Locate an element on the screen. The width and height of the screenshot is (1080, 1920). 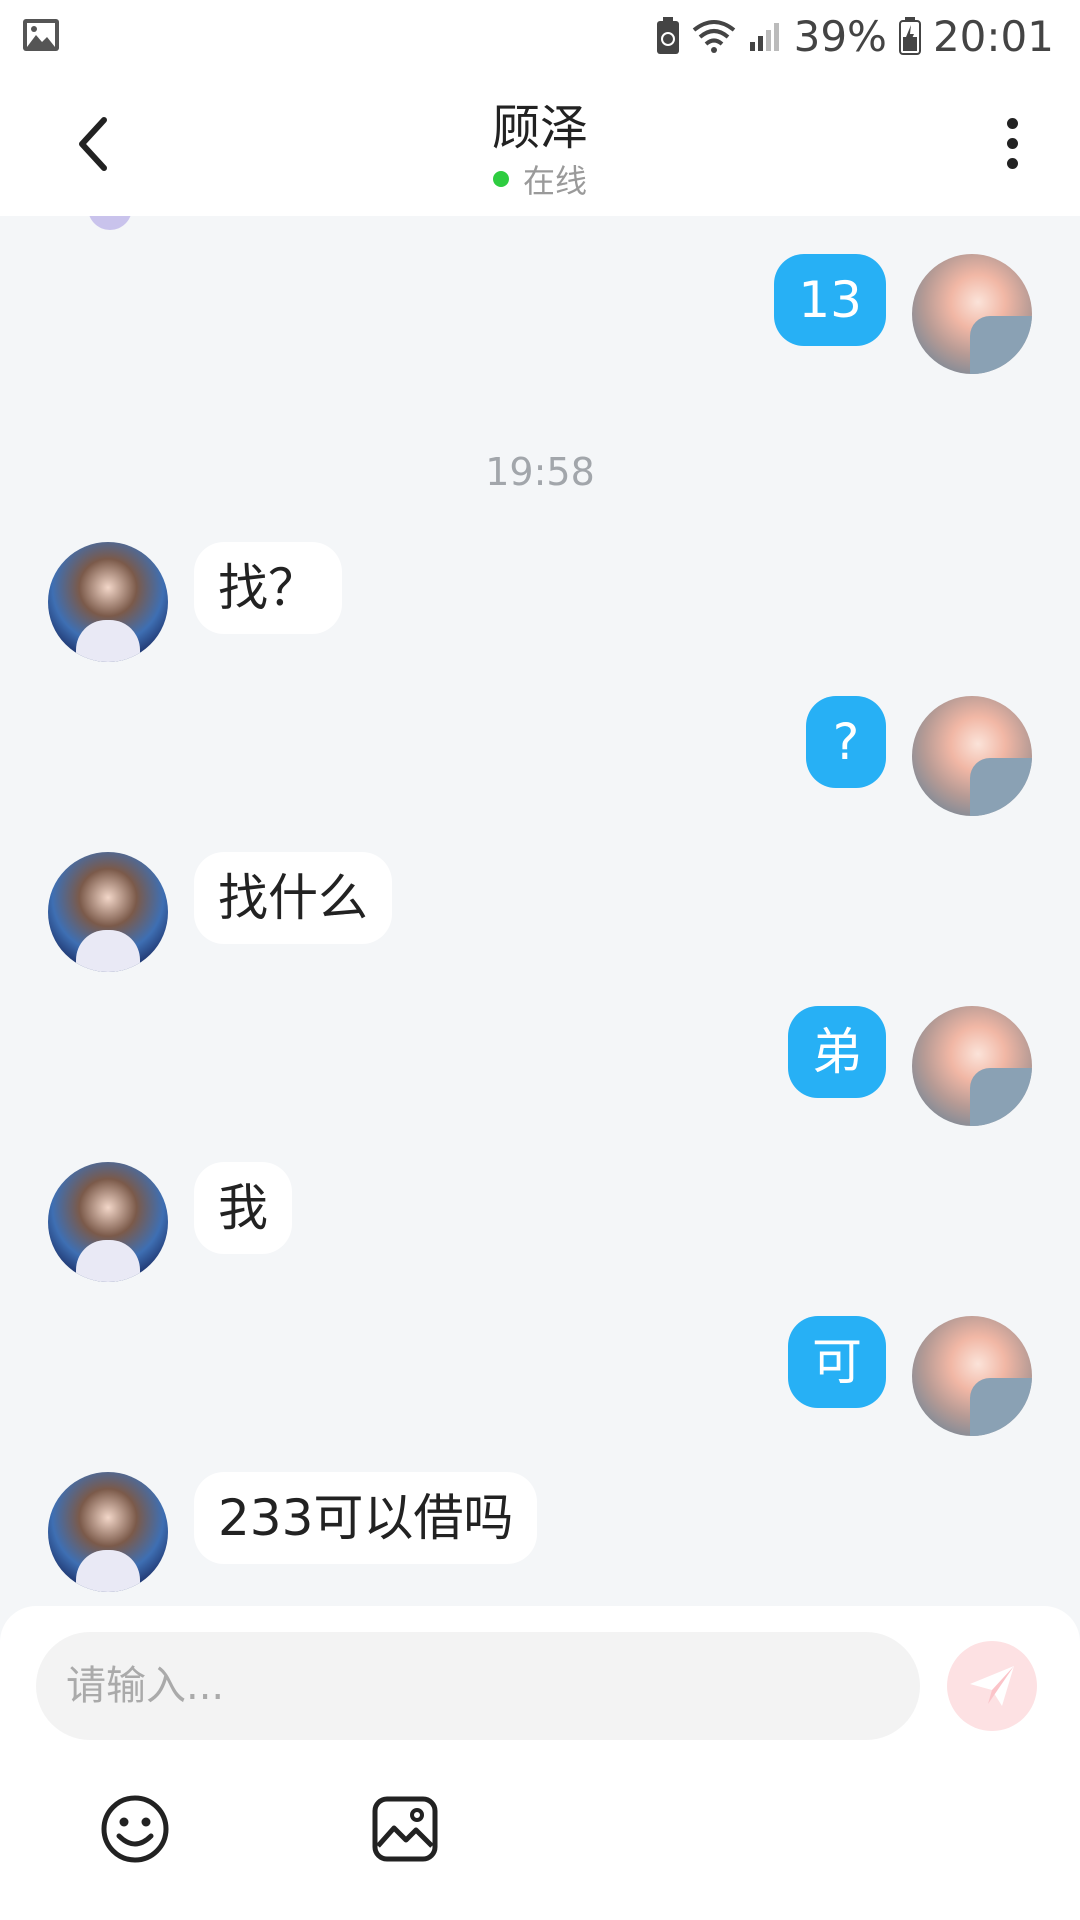
gallery-icon is located at coordinates (41, 35).